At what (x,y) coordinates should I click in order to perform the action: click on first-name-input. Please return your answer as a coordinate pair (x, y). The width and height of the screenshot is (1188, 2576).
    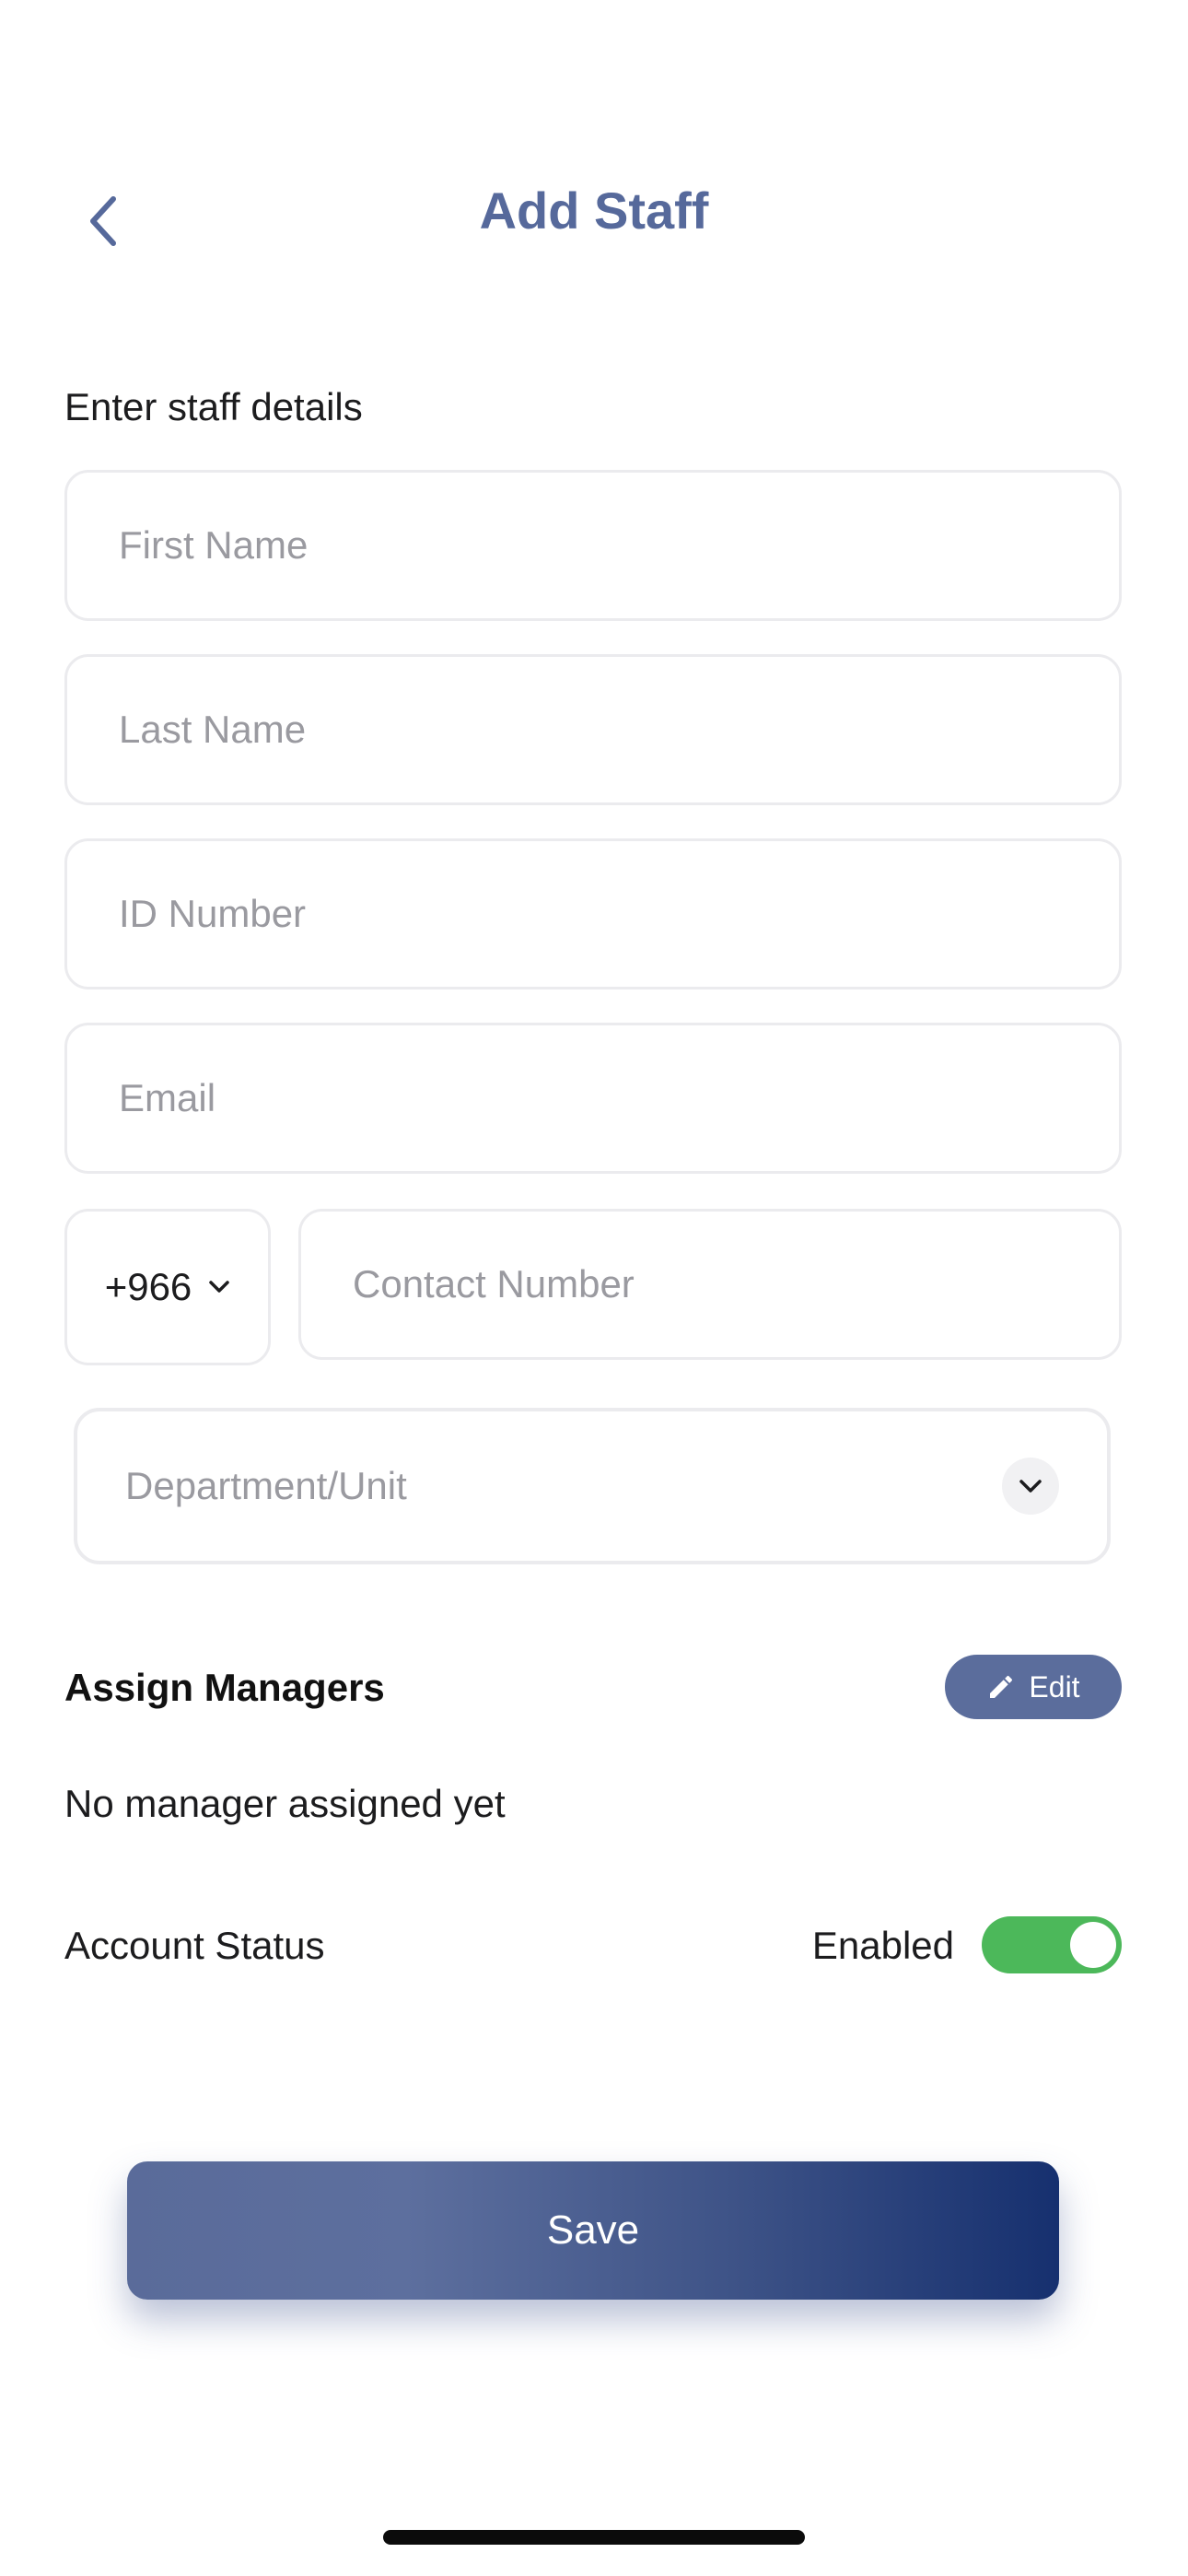
    Looking at the image, I should click on (619, 545).